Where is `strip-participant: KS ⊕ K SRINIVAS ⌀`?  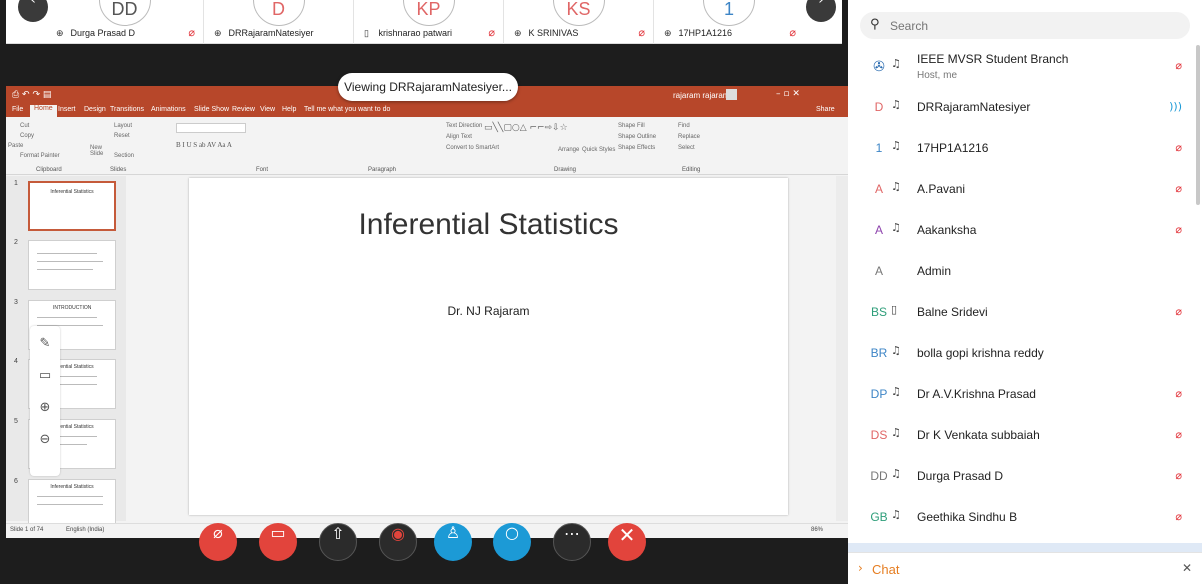
strip-participant: KS ⊕ K SRINIVAS ⌀ is located at coordinates (579, 22).